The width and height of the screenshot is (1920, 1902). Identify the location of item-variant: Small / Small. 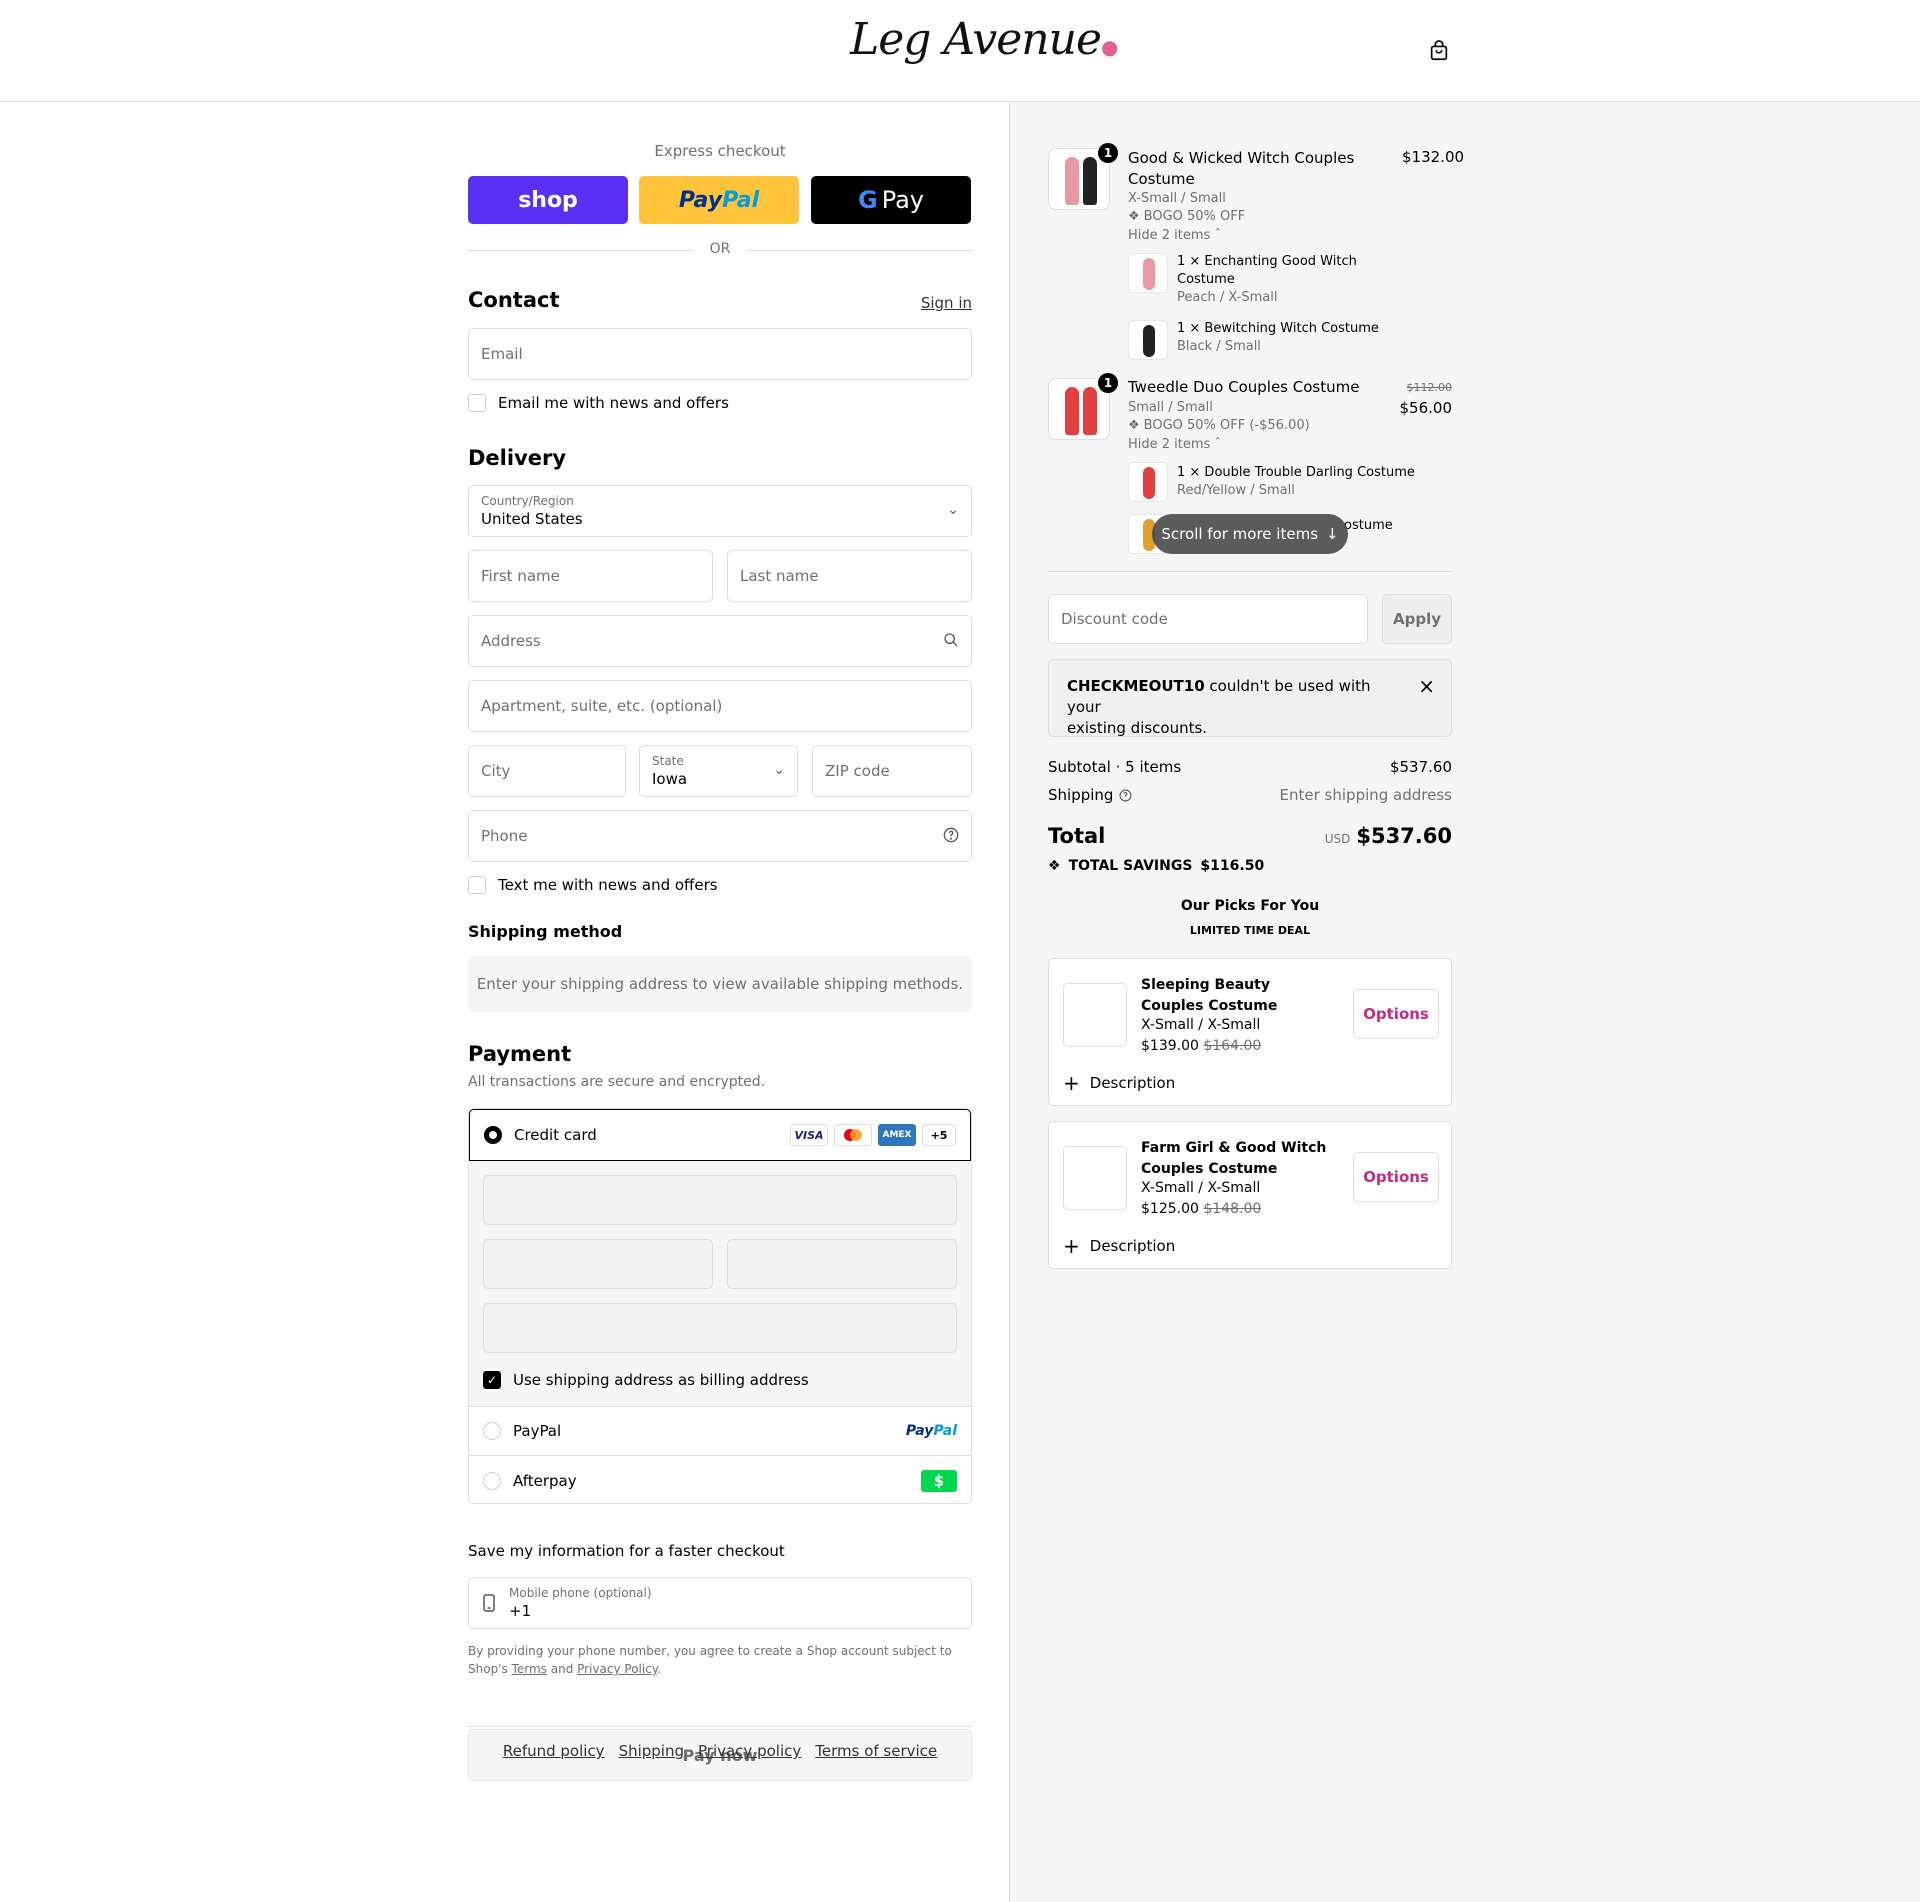
(1170, 407).